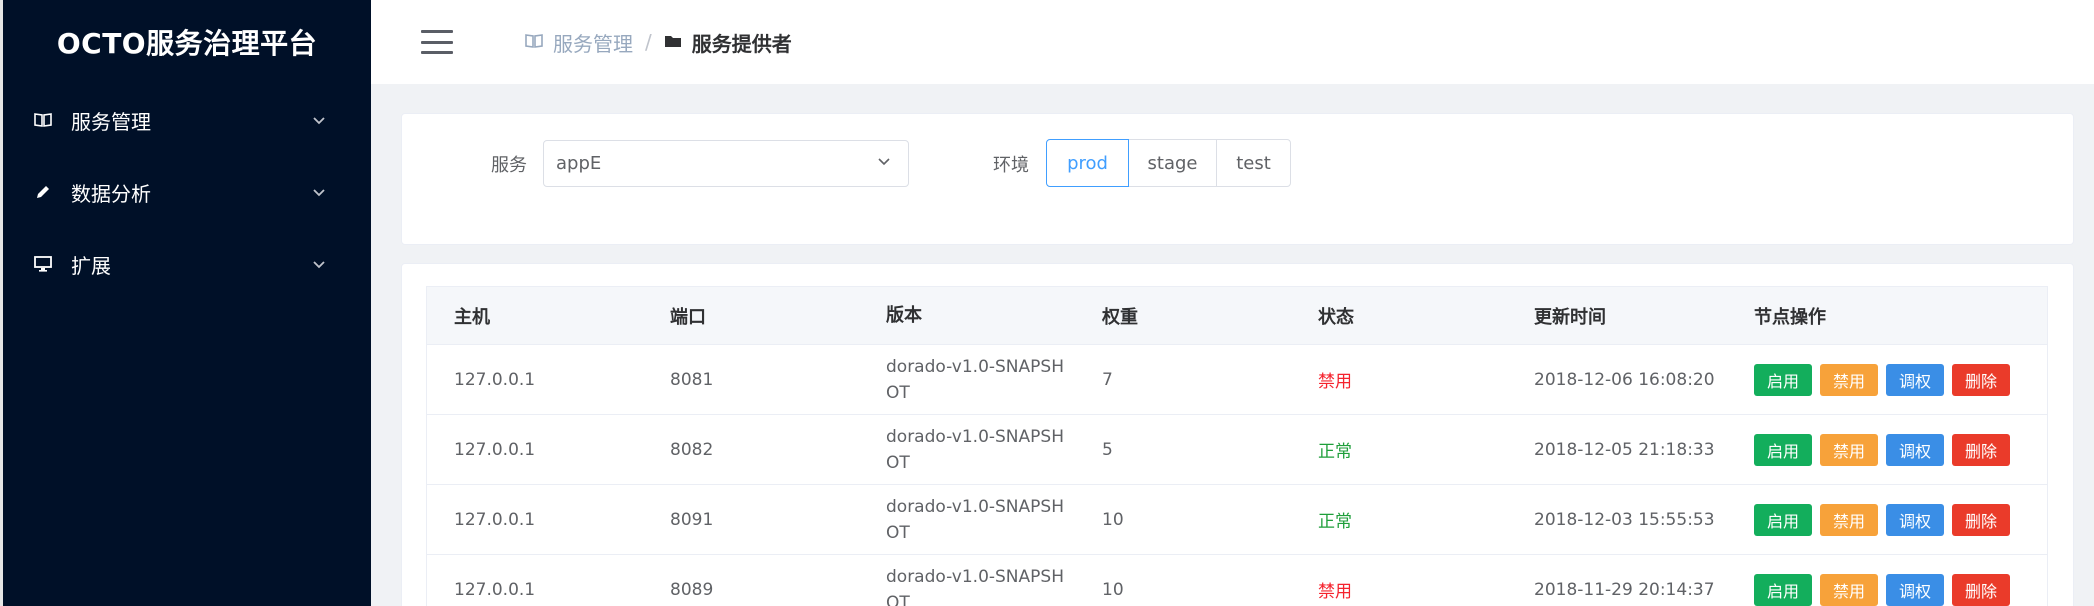  Describe the element at coordinates (187, 120) in the screenshot. I see `sidebar-item-service-management: 服务管理` at that location.